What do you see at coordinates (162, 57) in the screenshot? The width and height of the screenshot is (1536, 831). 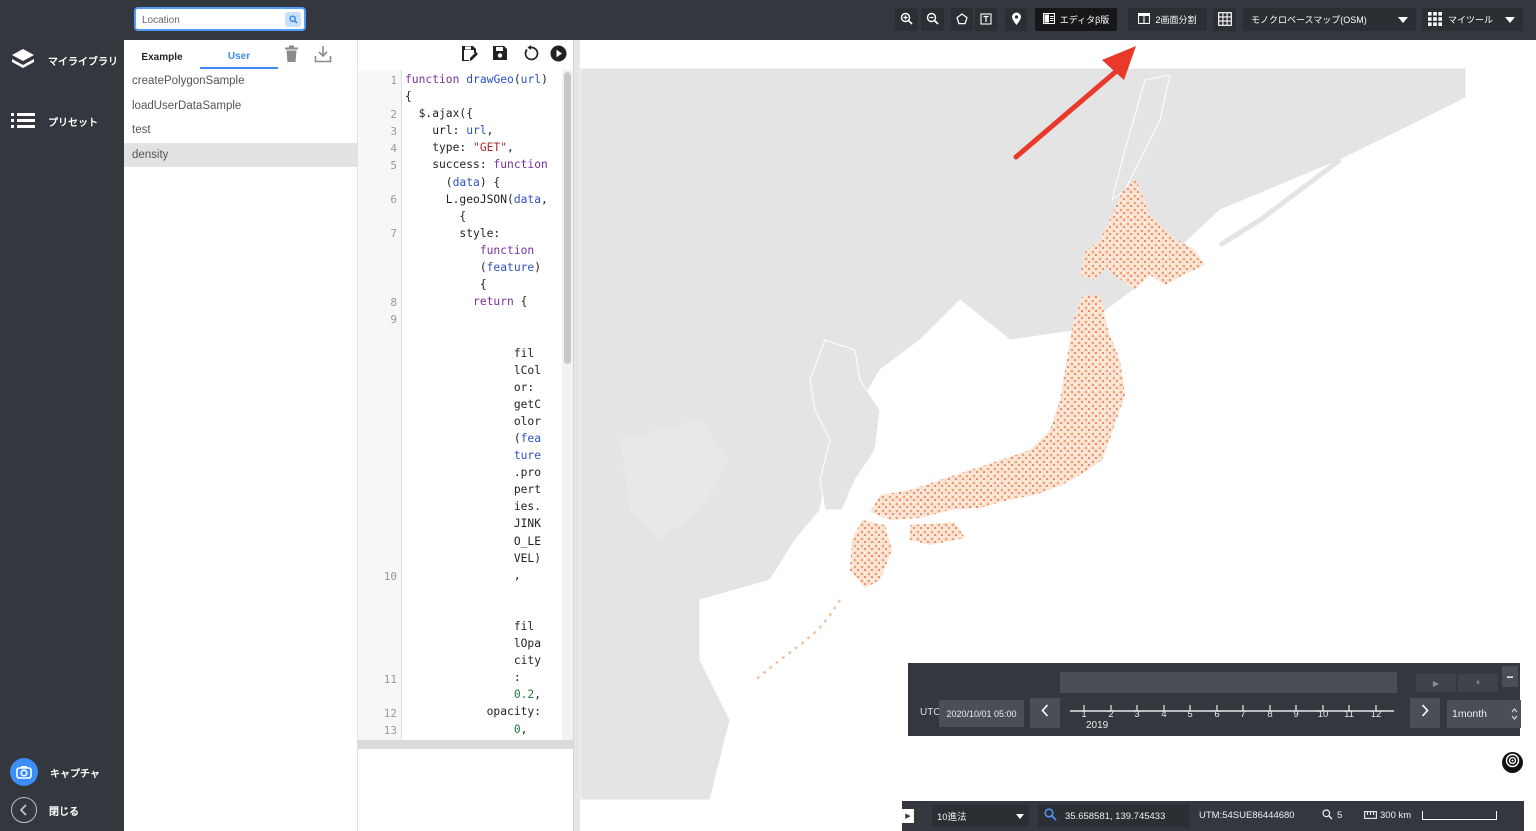 I see `tab-example: Example` at bounding box center [162, 57].